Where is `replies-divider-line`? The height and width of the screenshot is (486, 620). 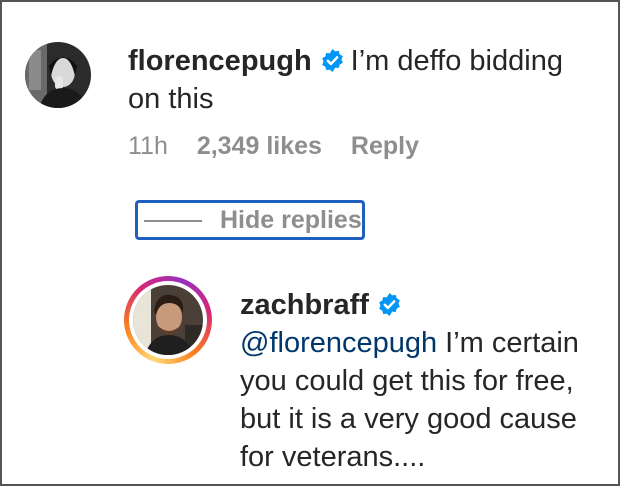 replies-divider-line is located at coordinates (173, 221).